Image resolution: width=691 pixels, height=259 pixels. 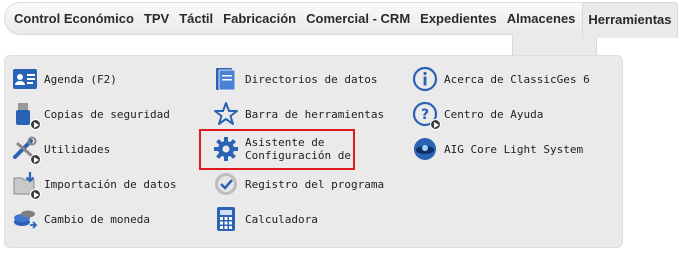 I want to click on menu-tactil: Táctil, so click(x=196, y=18).